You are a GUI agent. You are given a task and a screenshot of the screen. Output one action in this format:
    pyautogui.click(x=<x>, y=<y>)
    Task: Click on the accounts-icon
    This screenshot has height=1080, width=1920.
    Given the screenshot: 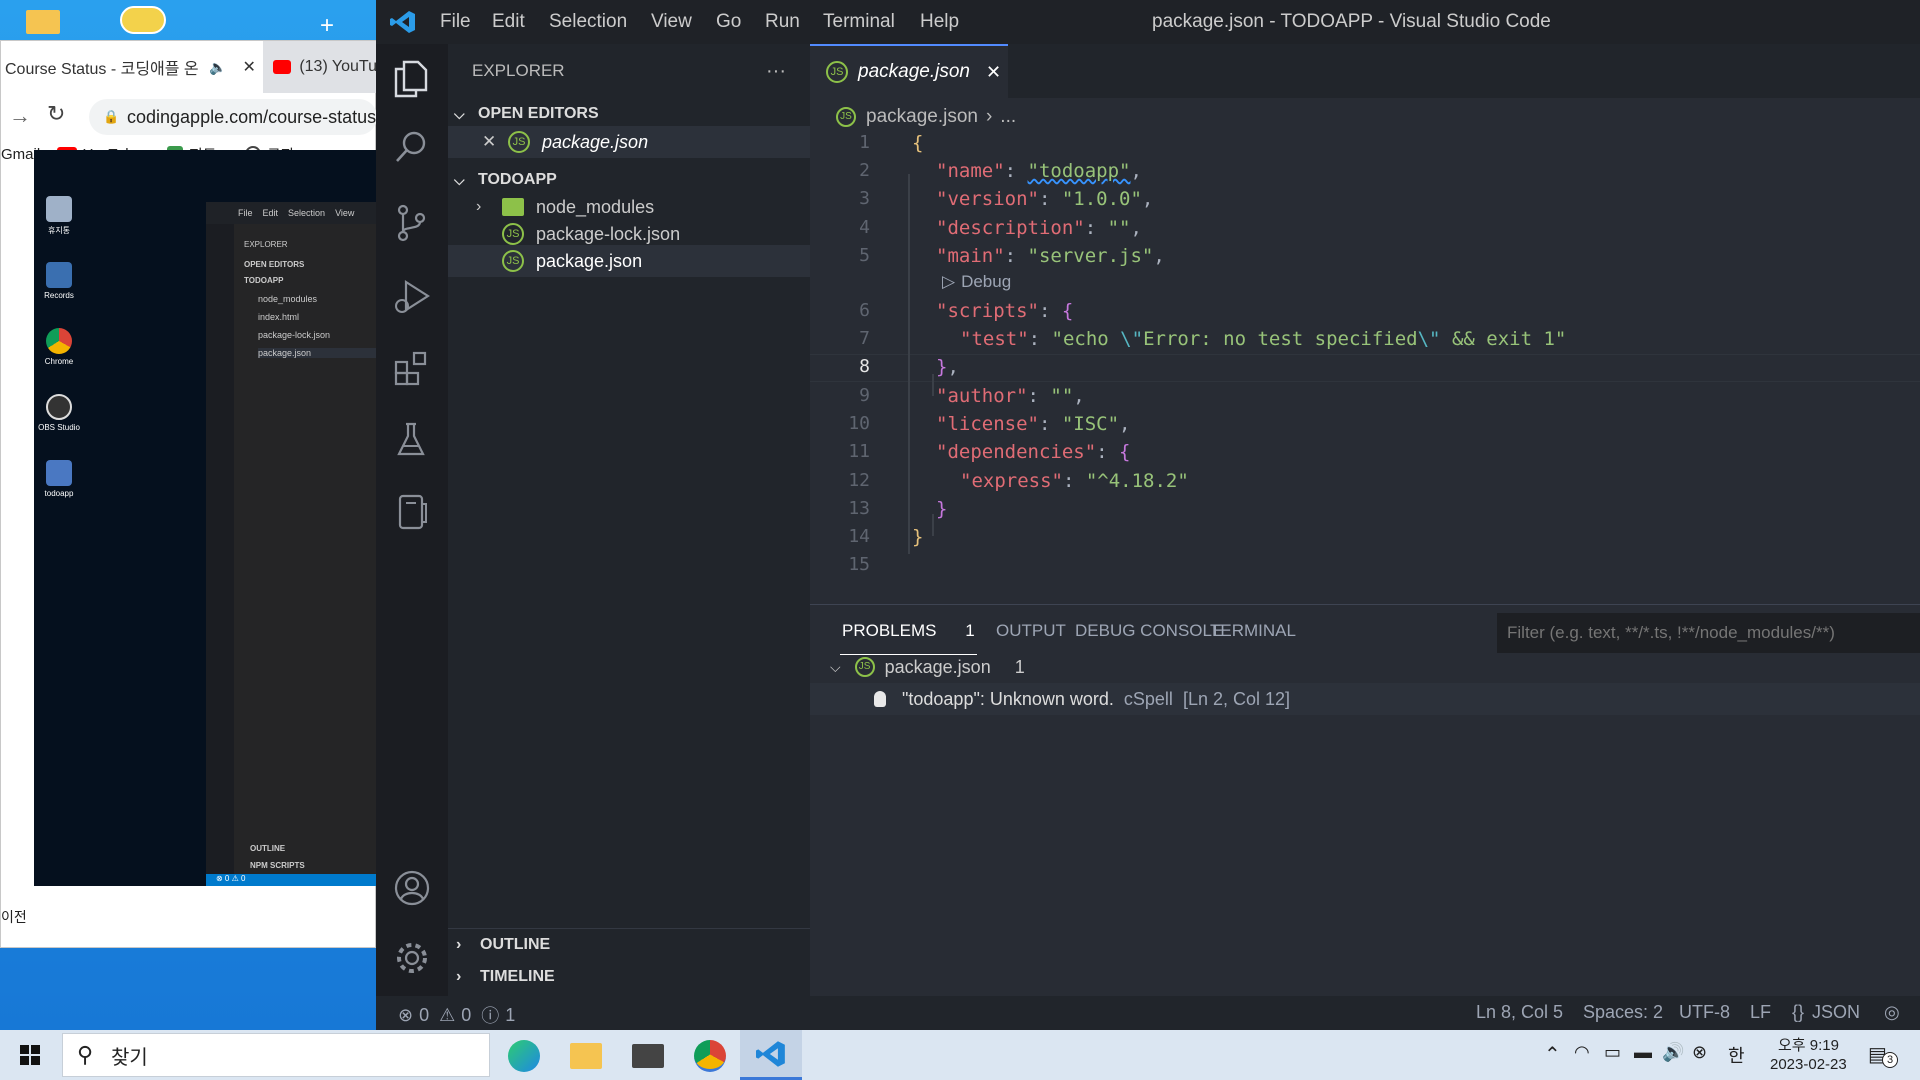 What is the action you would take?
    pyautogui.click(x=412, y=888)
    